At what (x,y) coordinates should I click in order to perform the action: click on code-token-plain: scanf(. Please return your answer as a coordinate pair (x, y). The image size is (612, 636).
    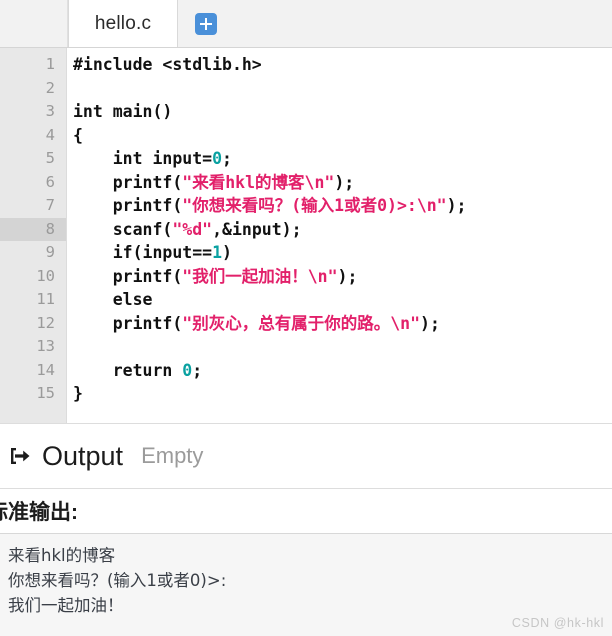
    Looking at the image, I should click on (123, 229).